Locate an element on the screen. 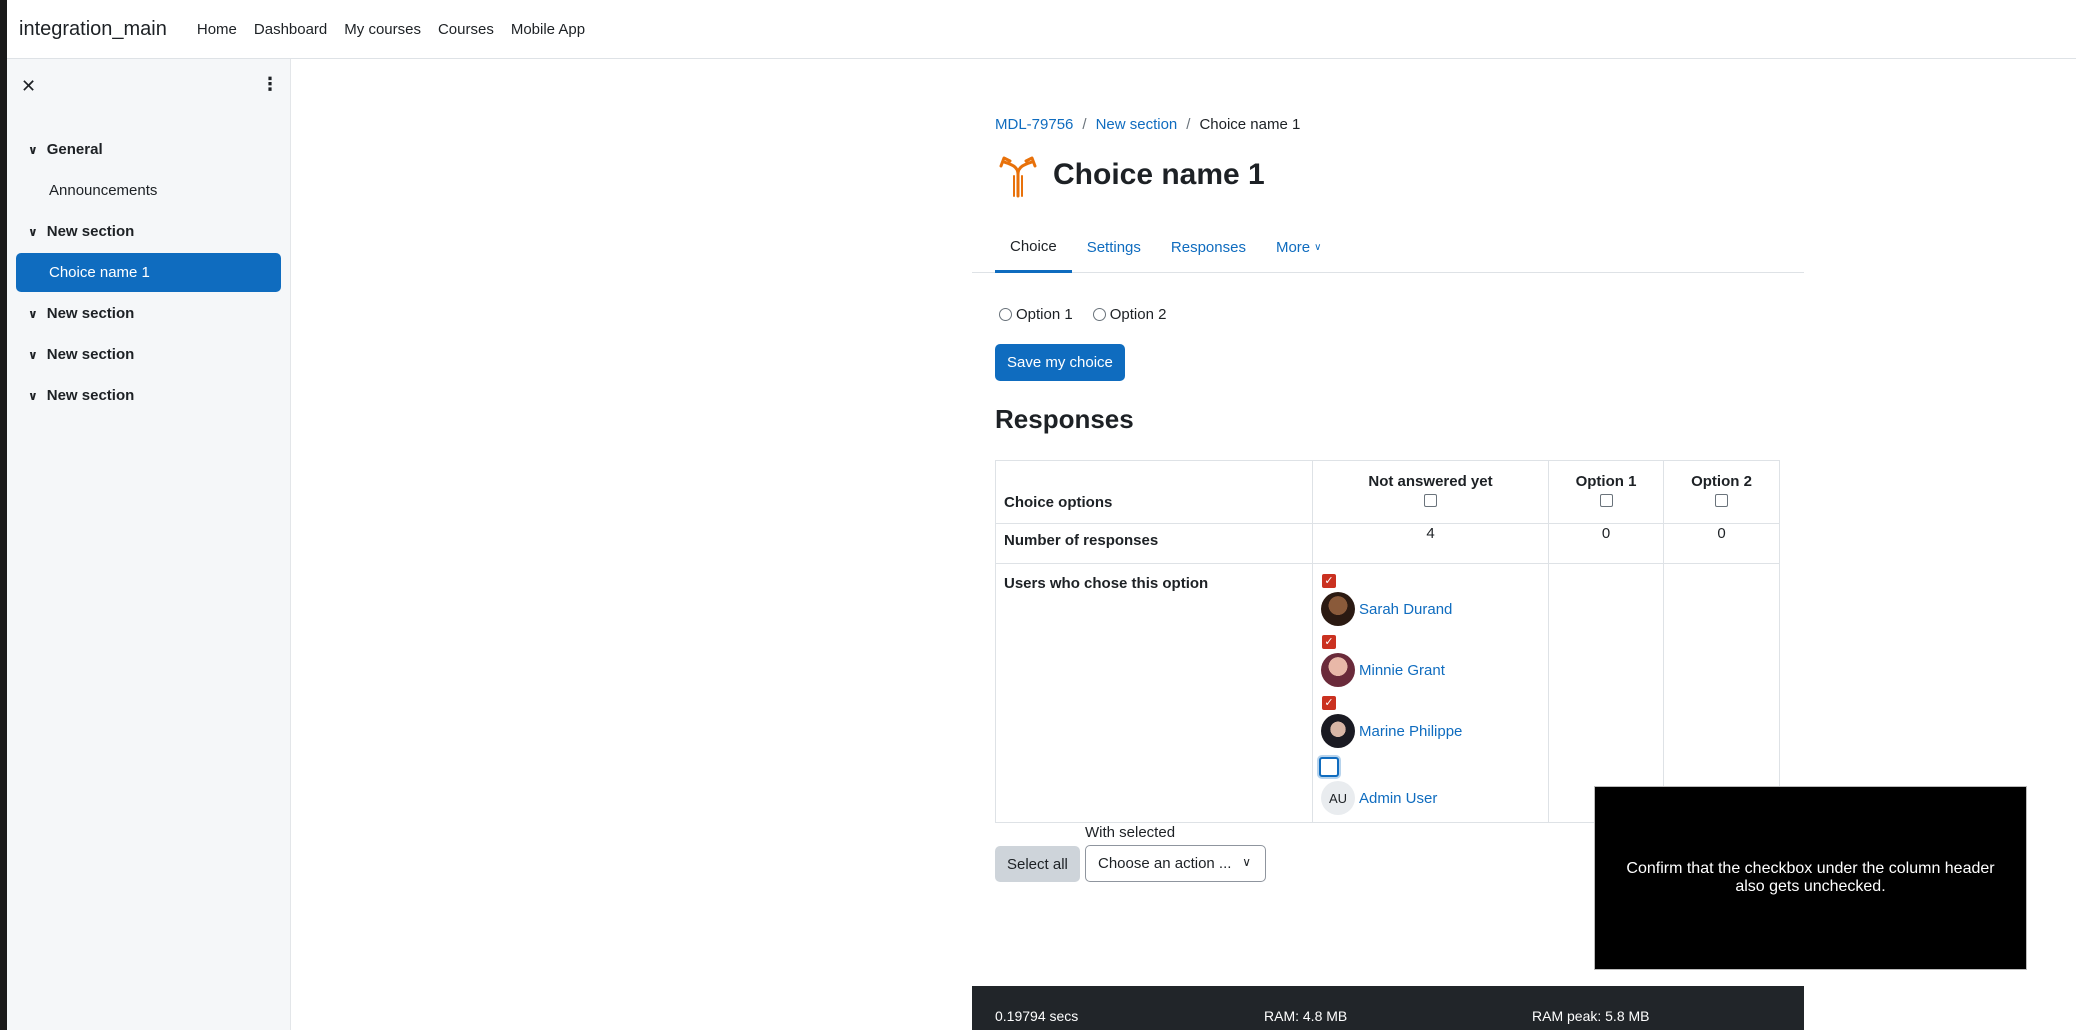 This screenshot has height=1030, width=2076. tab-responses: Responses is located at coordinates (1208, 247).